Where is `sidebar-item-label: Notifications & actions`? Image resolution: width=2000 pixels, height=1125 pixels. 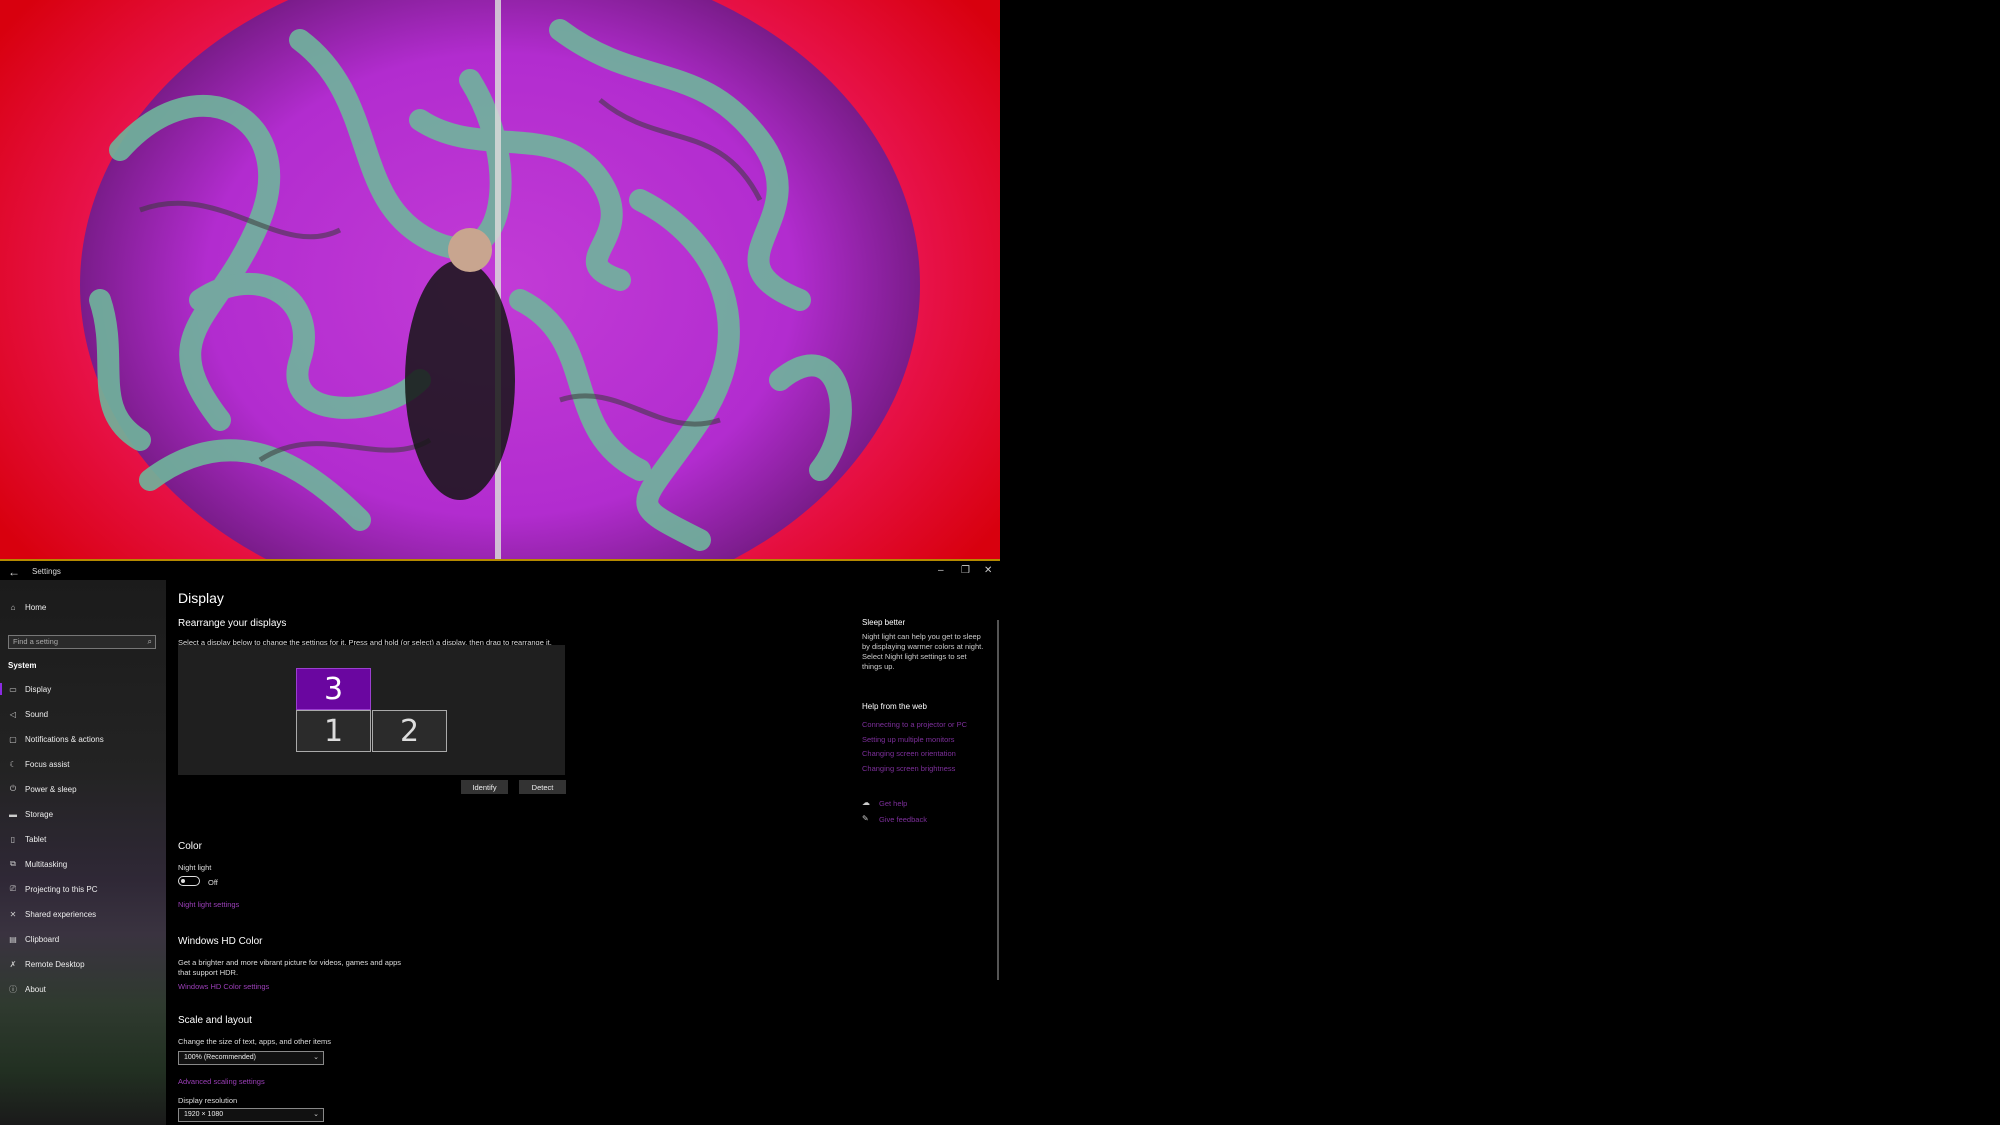 sidebar-item-label: Notifications & actions is located at coordinates (64, 739).